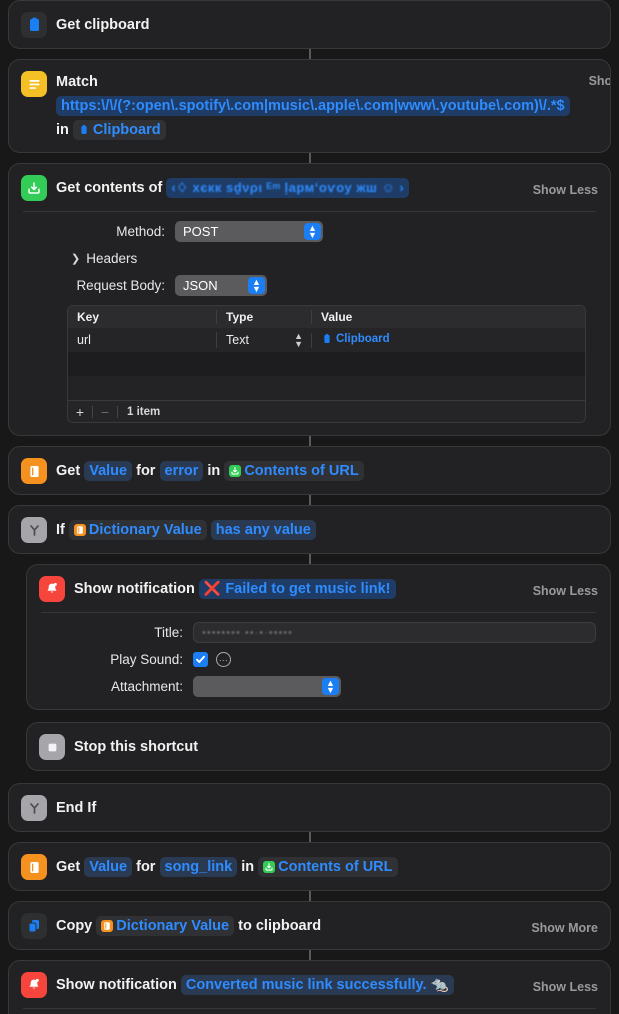 This screenshot has height=1014, width=619. I want to click on action-card-get-value-error: Get Value for error in Contents of URL, so click(309, 470).